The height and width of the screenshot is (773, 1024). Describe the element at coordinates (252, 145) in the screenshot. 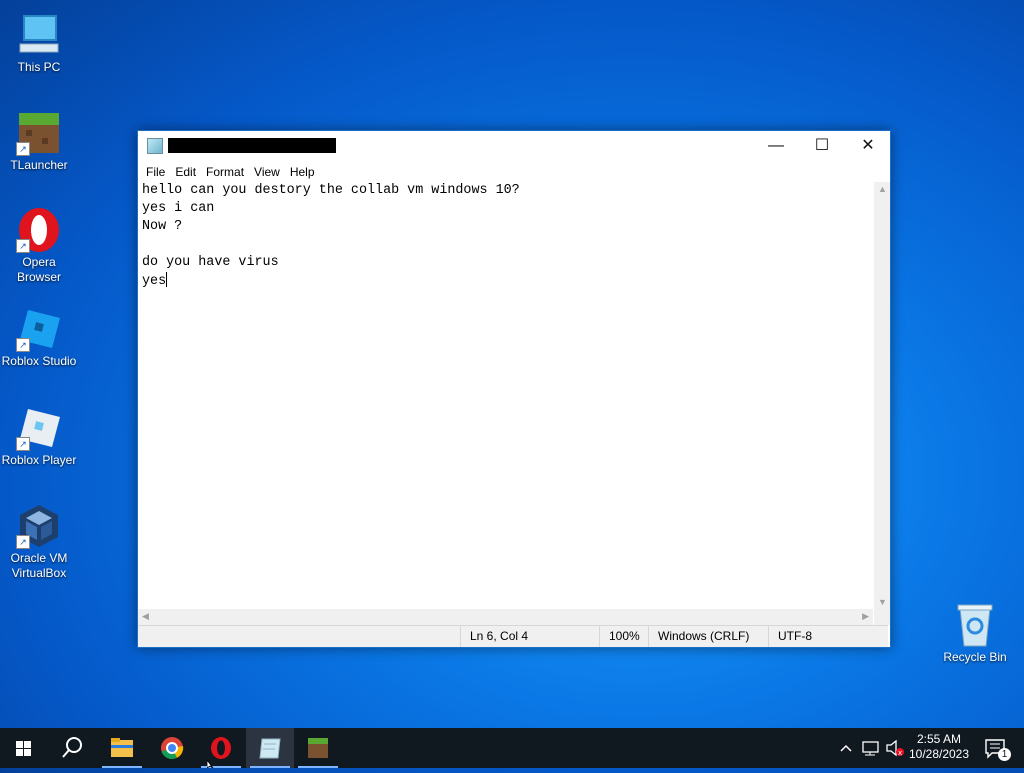

I see `redacted-window-title` at that location.